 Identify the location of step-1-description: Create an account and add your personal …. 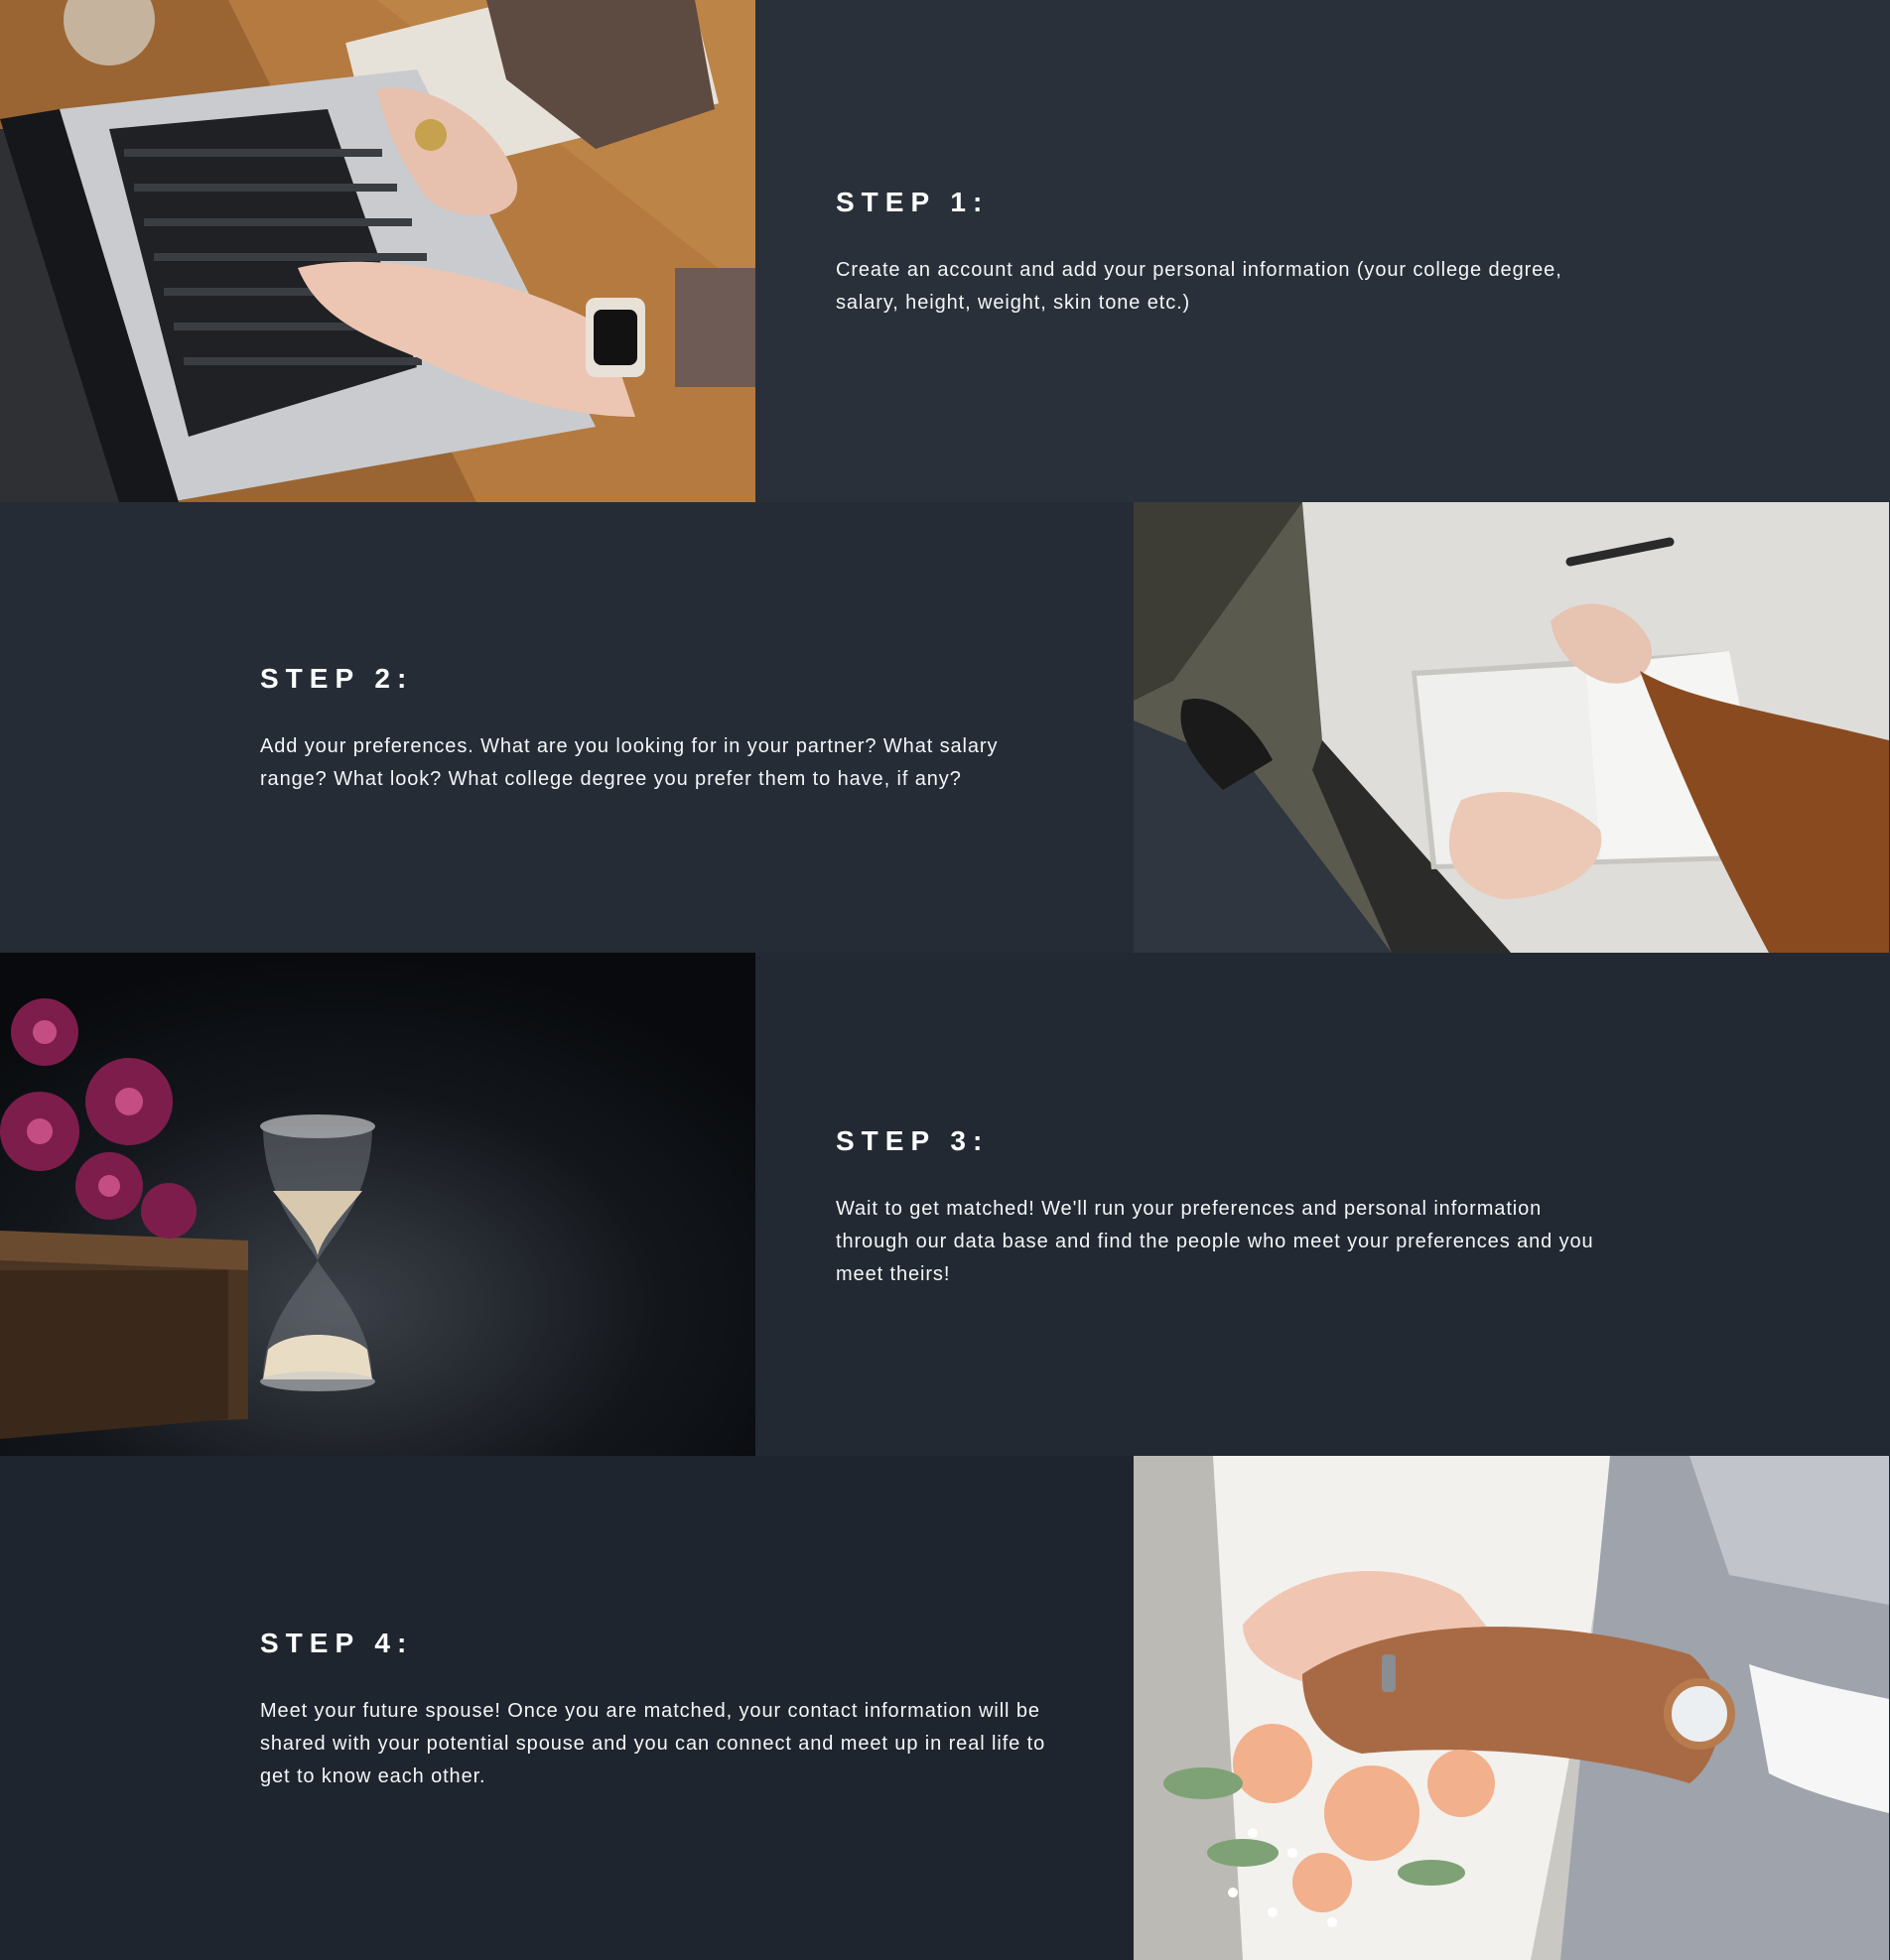
(1199, 286).